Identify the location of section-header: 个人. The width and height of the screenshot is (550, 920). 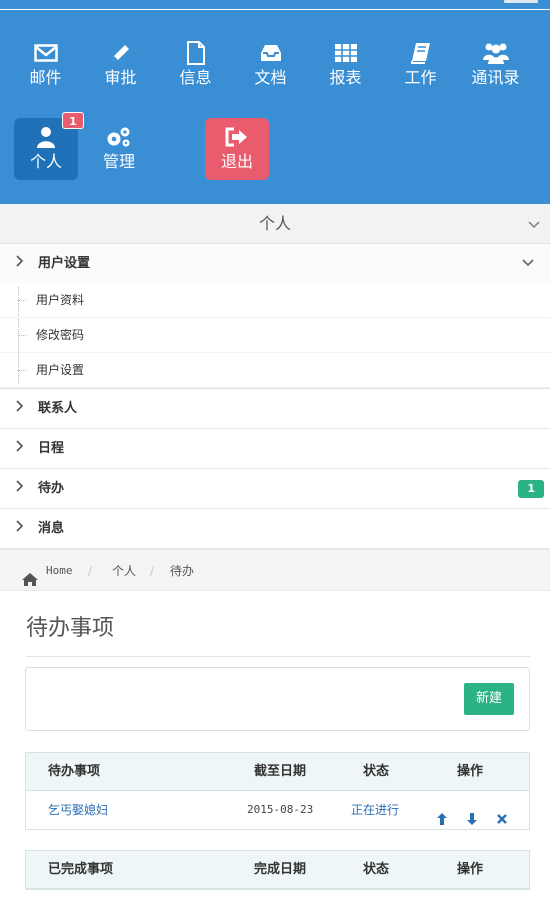
(275, 224).